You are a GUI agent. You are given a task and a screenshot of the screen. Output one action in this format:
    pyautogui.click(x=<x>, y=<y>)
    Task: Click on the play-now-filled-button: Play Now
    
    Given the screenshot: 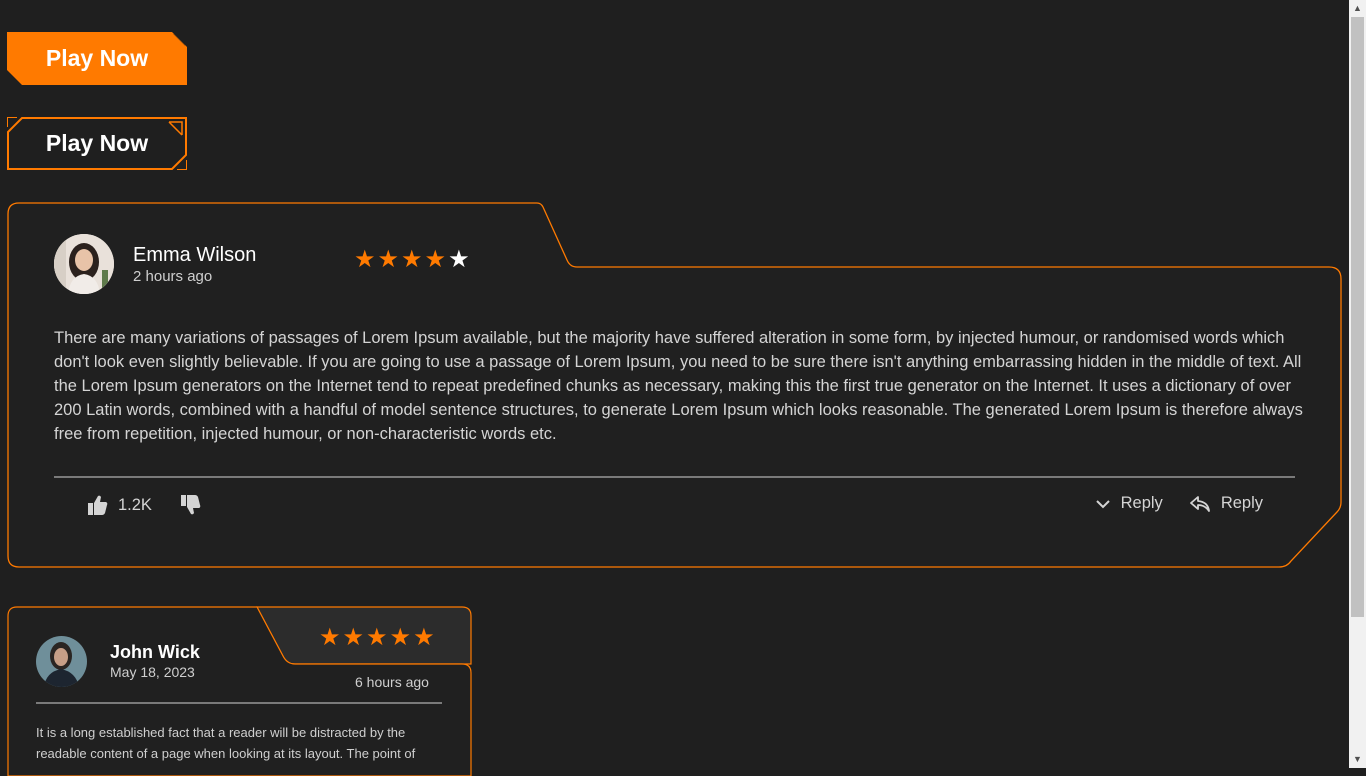 What is the action you would take?
    pyautogui.click(x=97, y=58)
    